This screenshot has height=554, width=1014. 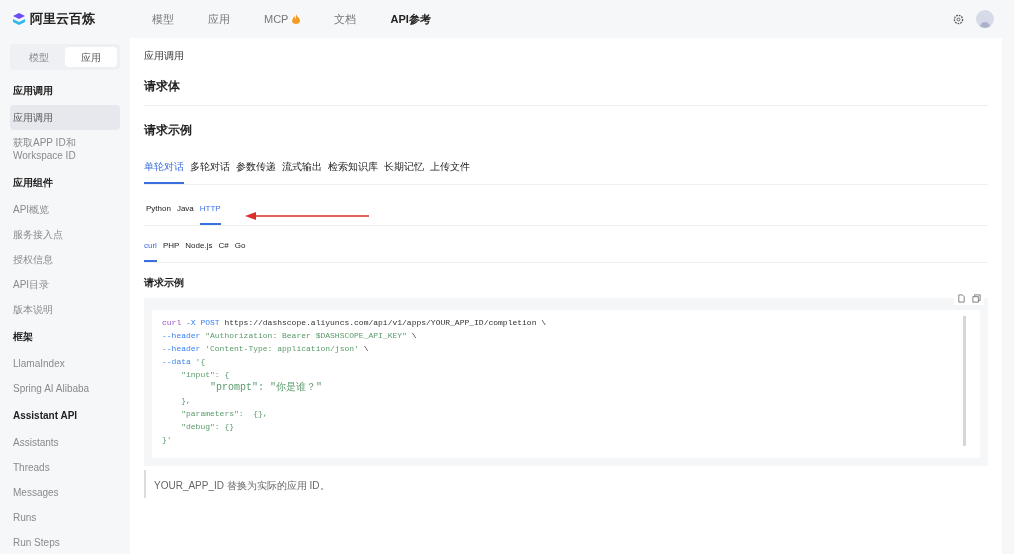 What do you see at coordinates (240, 251) in the screenshot?
I see `tab: Go` at bounding box center [240, 251].